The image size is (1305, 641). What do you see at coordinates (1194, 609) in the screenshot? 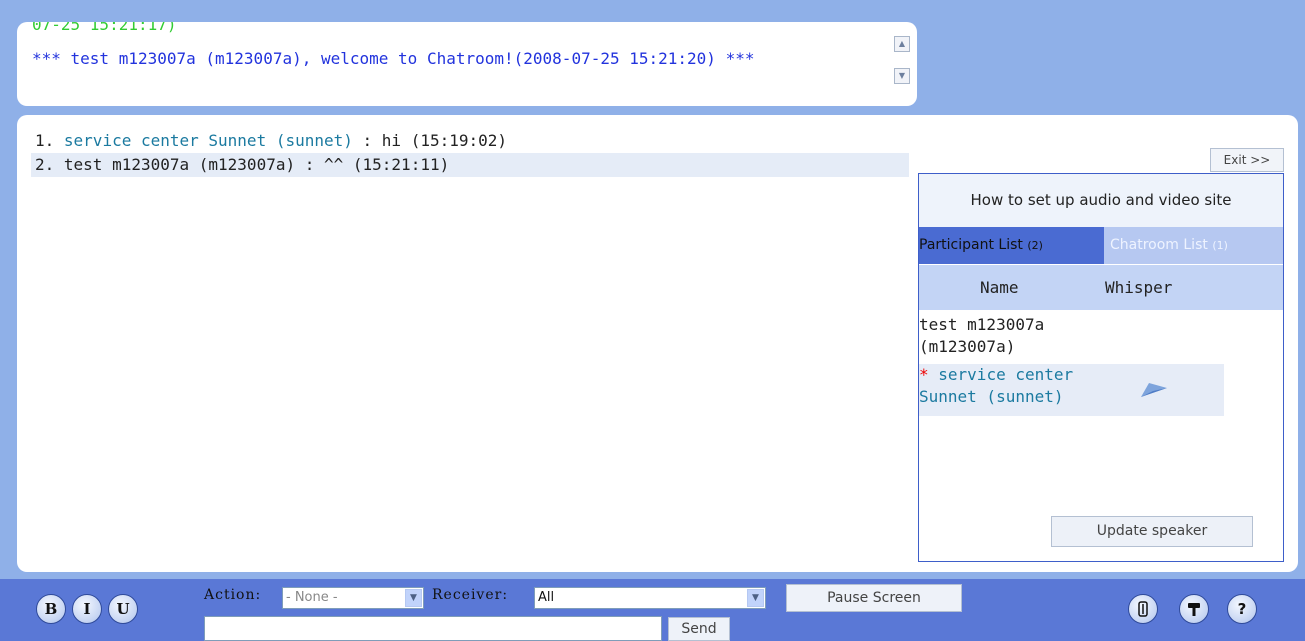
I see `tools-icon` at bounding box center [1194, 609].